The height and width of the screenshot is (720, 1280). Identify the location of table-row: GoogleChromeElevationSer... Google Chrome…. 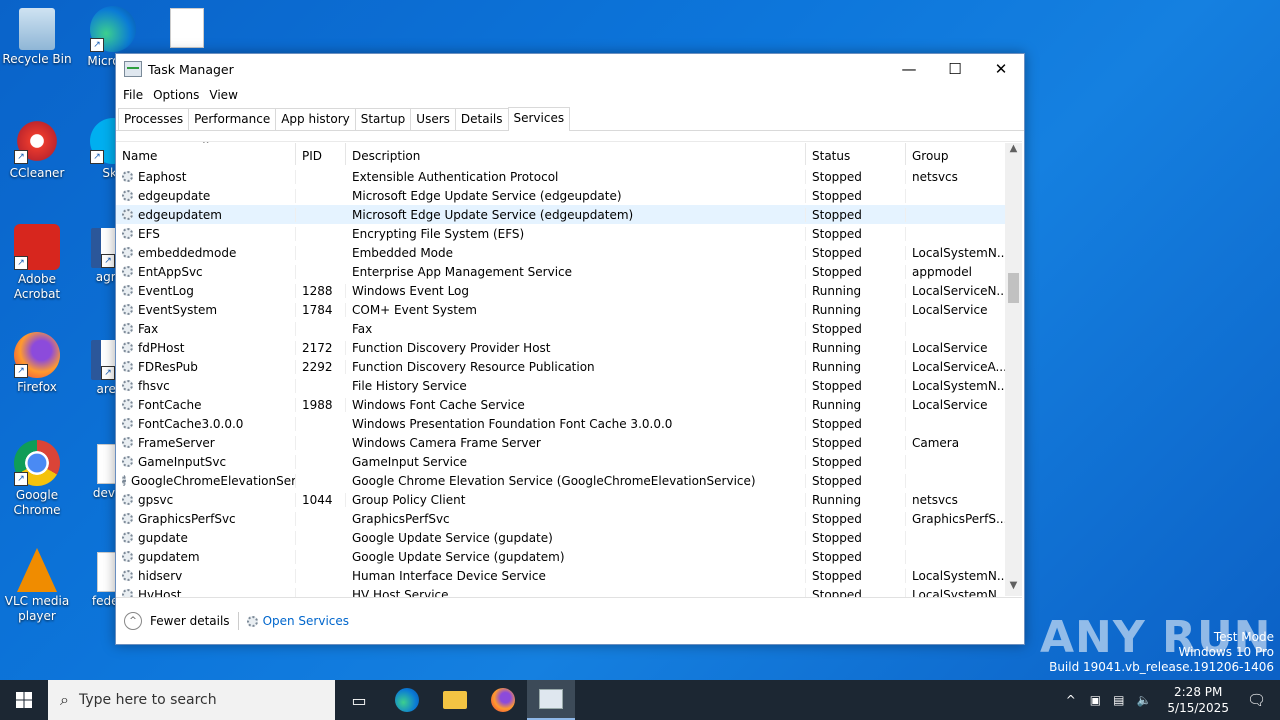
(561, 480).